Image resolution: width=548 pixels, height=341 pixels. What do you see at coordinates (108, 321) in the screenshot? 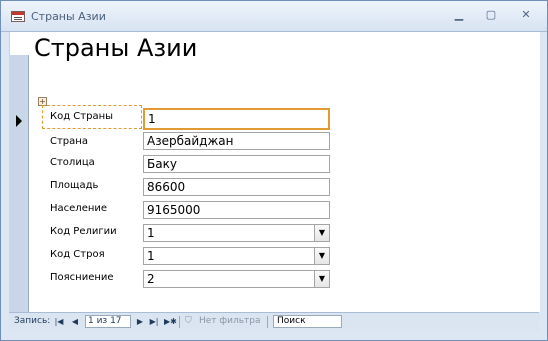
I see `current-record-input: 1 из 17` at bounding box center [108, 321].